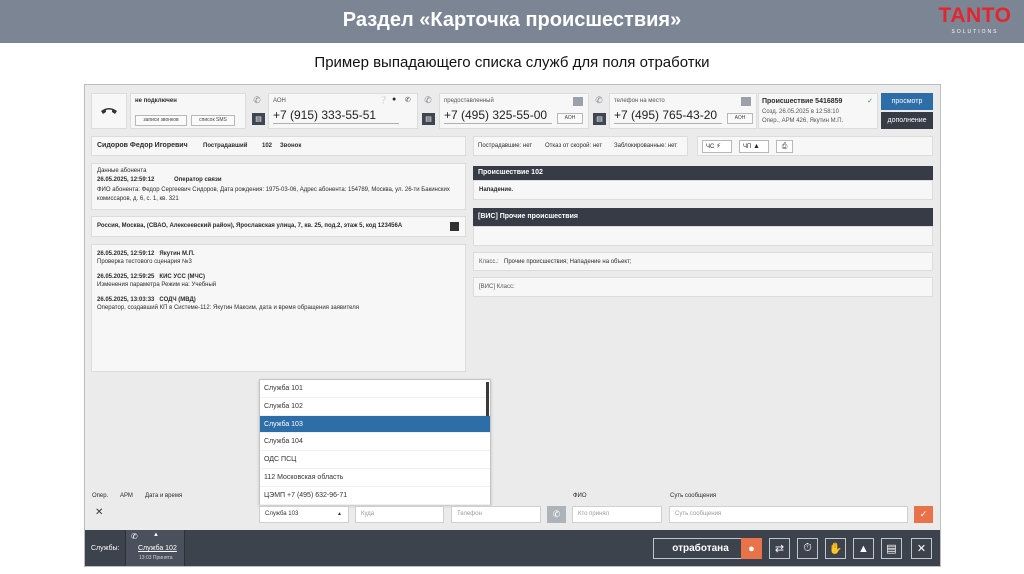  Describe the element at coordinates (156, 101) in the screenshot. I see `line-status: не подключен` at that location.